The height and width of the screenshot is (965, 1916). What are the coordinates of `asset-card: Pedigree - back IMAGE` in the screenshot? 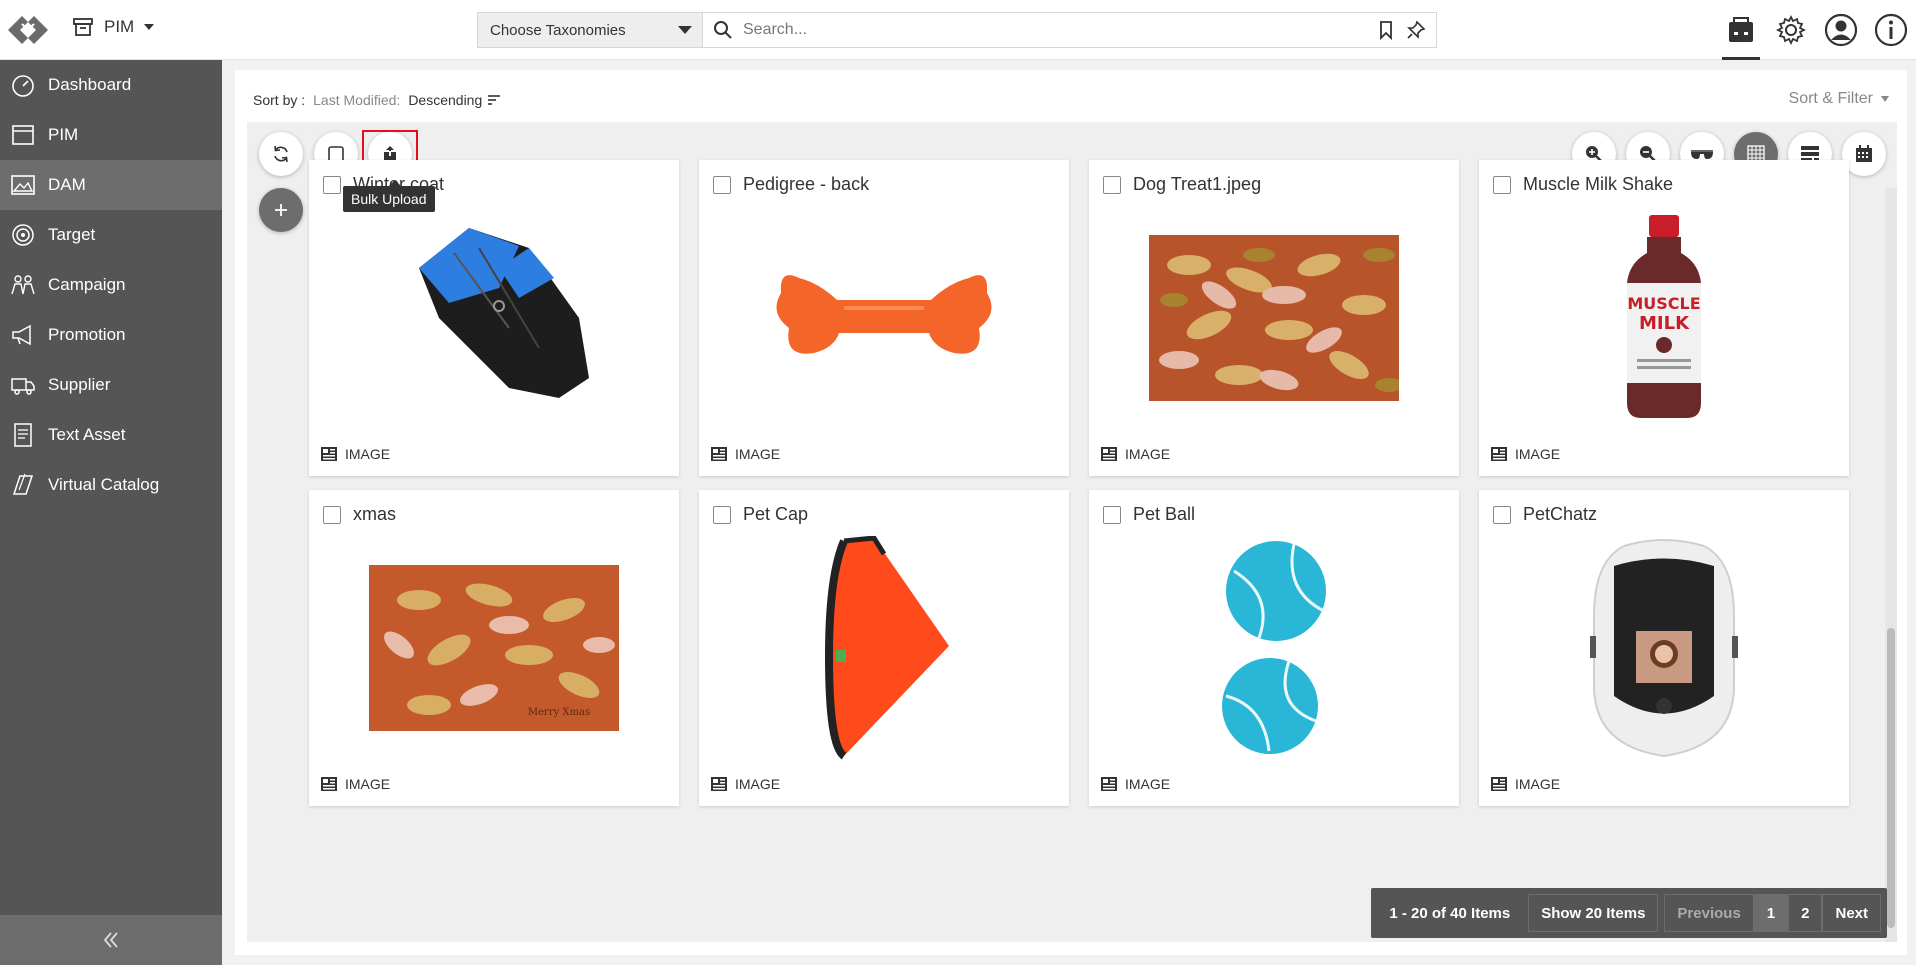 It's located at (884, 318).